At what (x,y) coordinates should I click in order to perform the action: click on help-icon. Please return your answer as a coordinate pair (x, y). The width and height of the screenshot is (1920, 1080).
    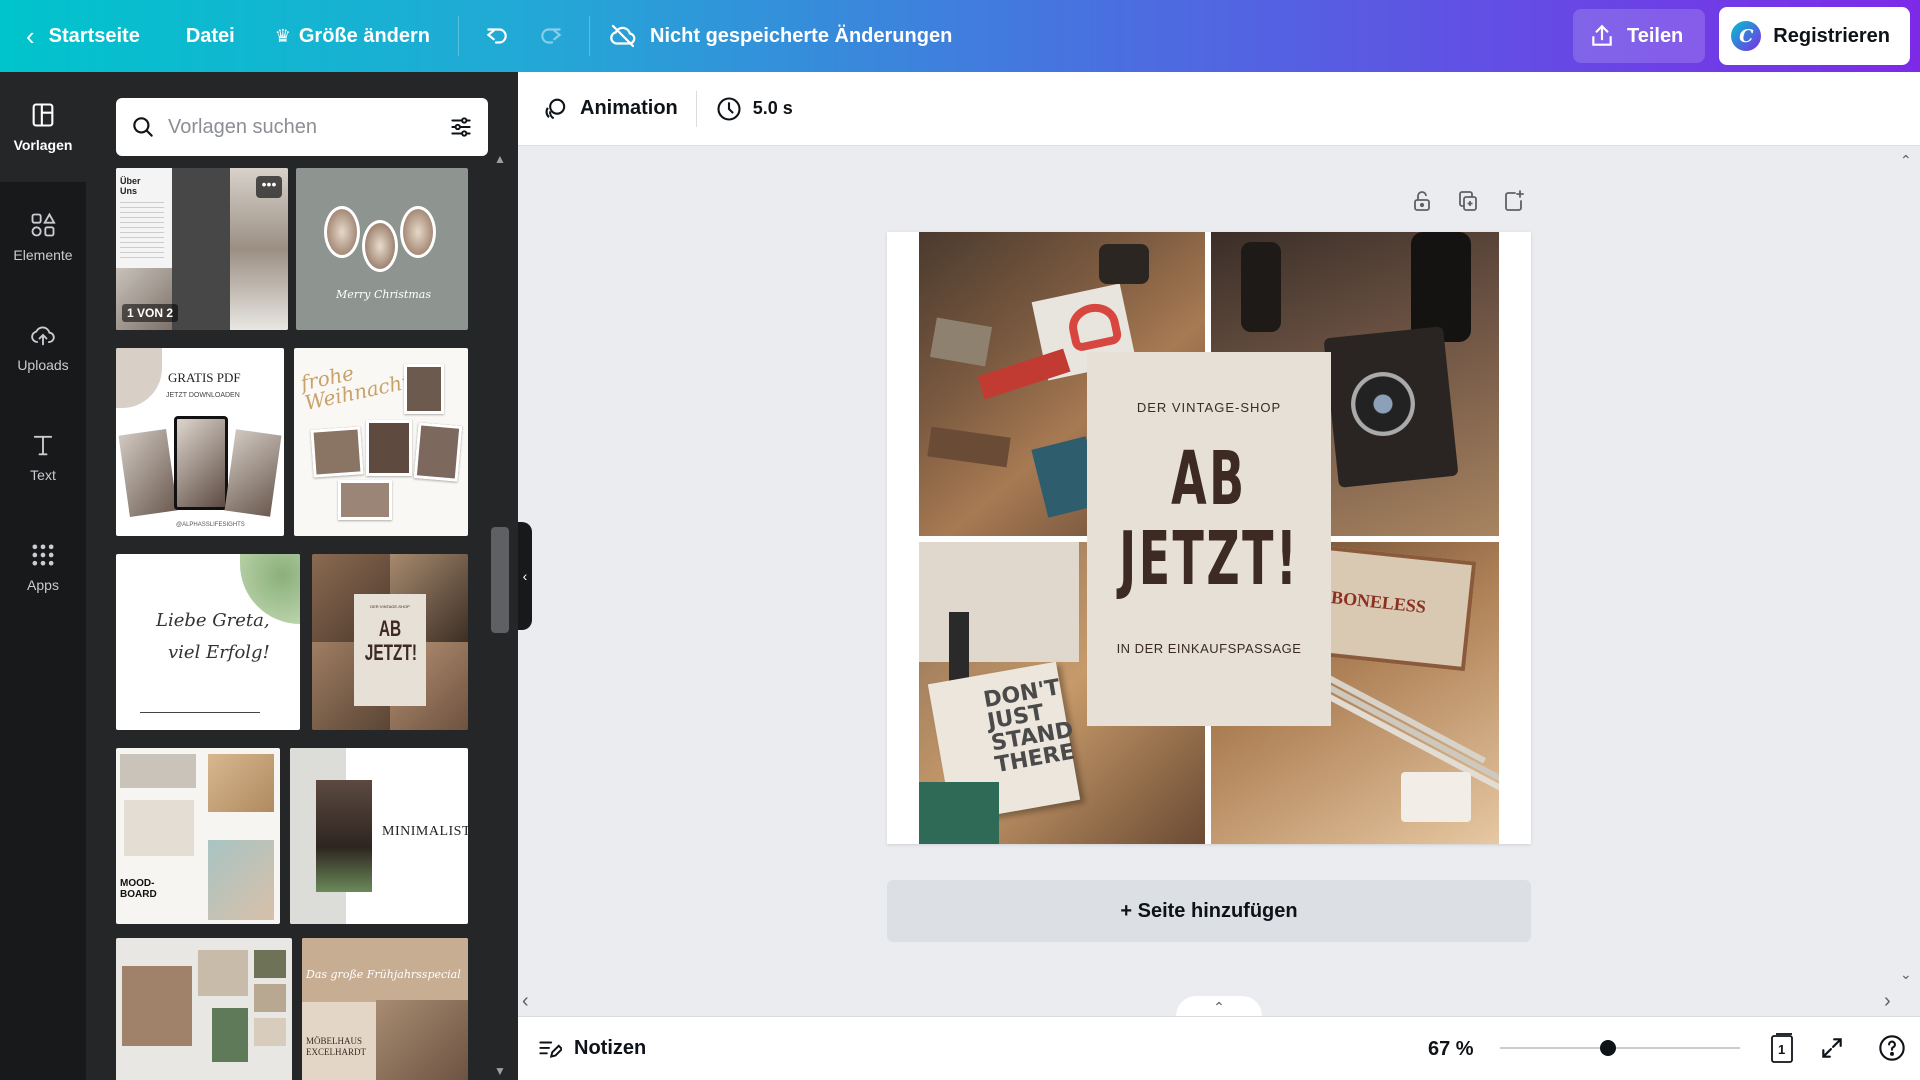
    Looking at the image, I should click on (1892, 1048).